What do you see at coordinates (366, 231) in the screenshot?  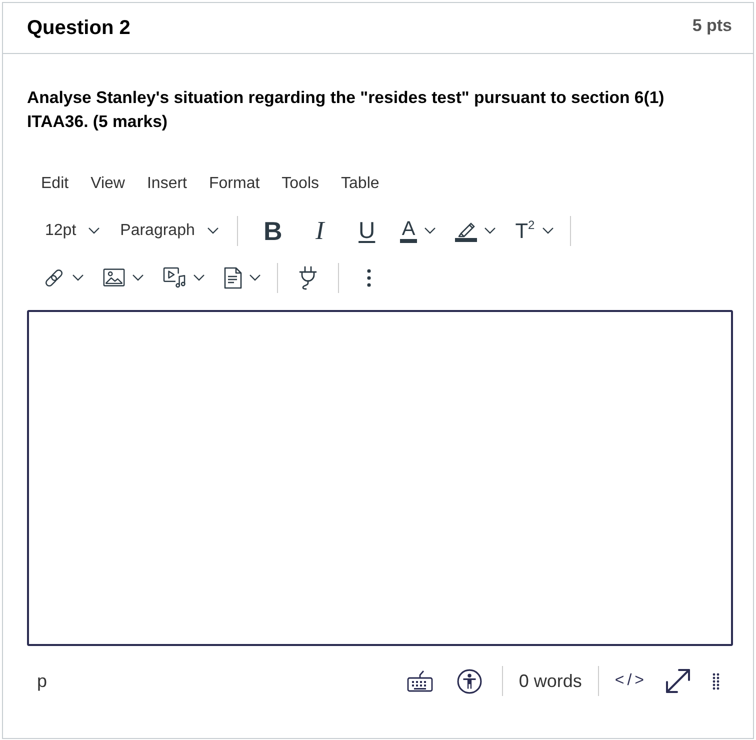 I see `underline-button: U` at bounding box center [366, 231].